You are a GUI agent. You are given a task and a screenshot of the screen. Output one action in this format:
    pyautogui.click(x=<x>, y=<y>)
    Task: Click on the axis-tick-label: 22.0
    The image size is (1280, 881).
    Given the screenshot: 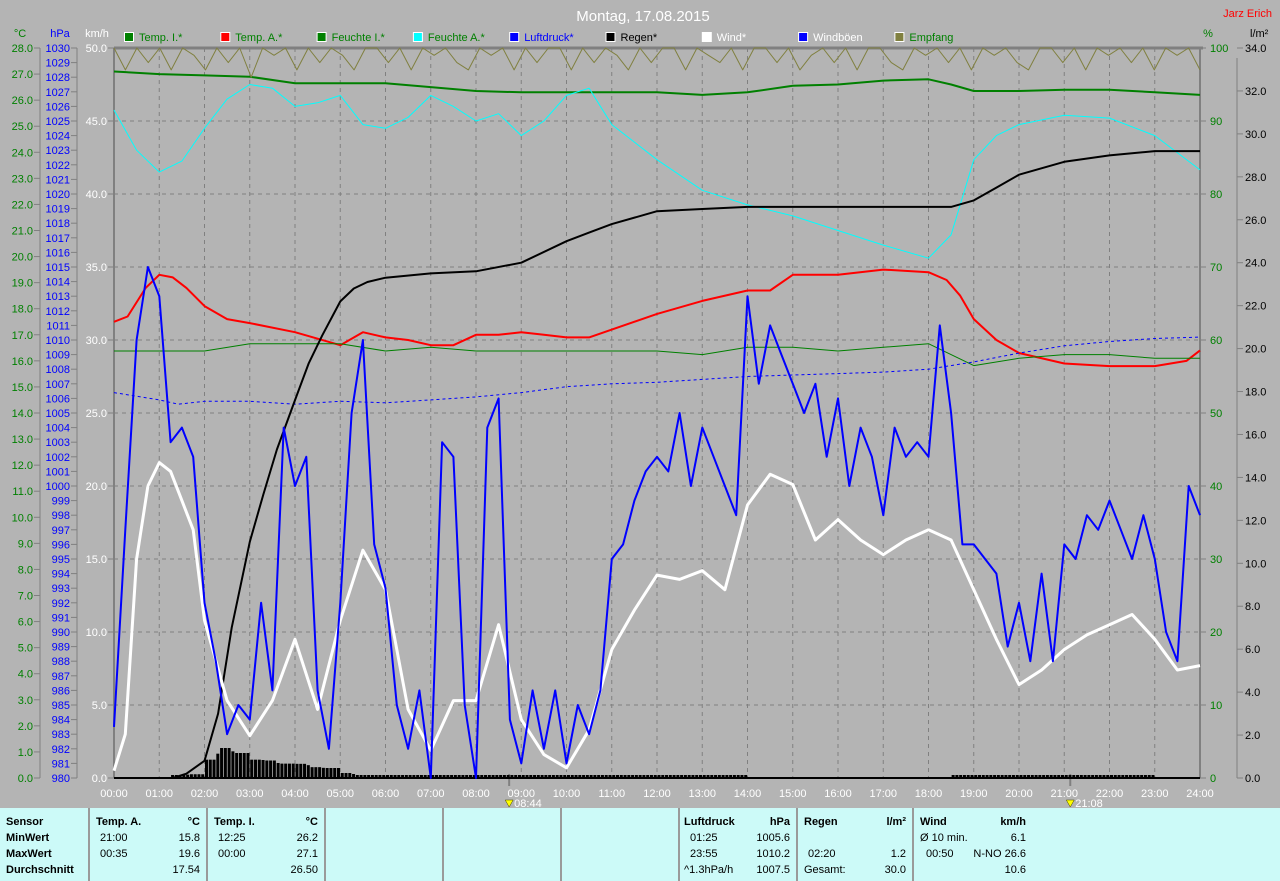 What is the action you would take?
    pyautogui.click(x=22, y=205)
    